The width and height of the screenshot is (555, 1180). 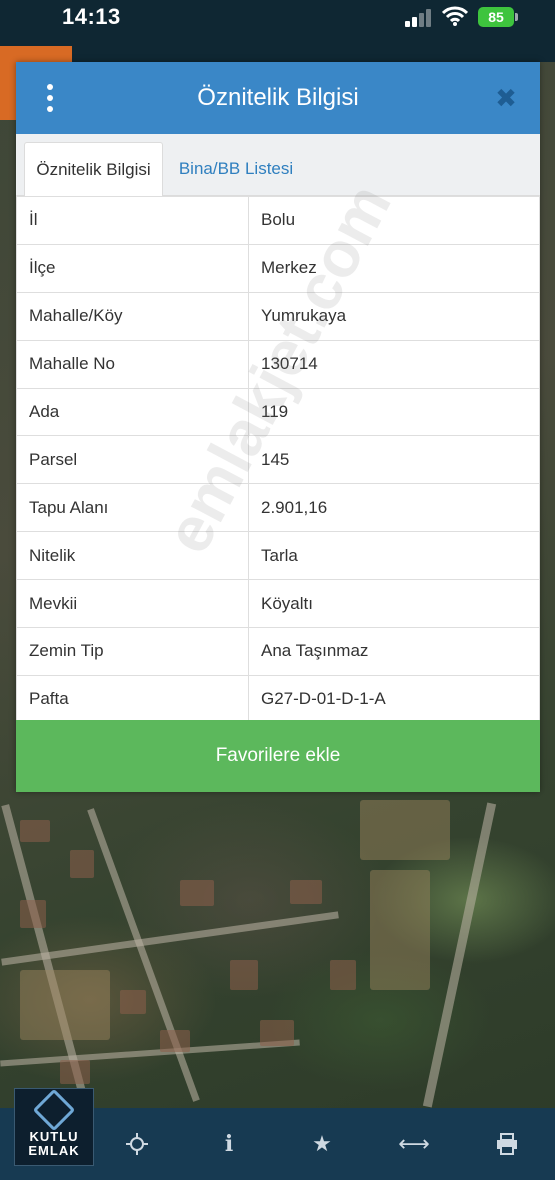 I want to click on tab-attribute-info: Öznitelik Bilgisi, so click(x=93, y=169).